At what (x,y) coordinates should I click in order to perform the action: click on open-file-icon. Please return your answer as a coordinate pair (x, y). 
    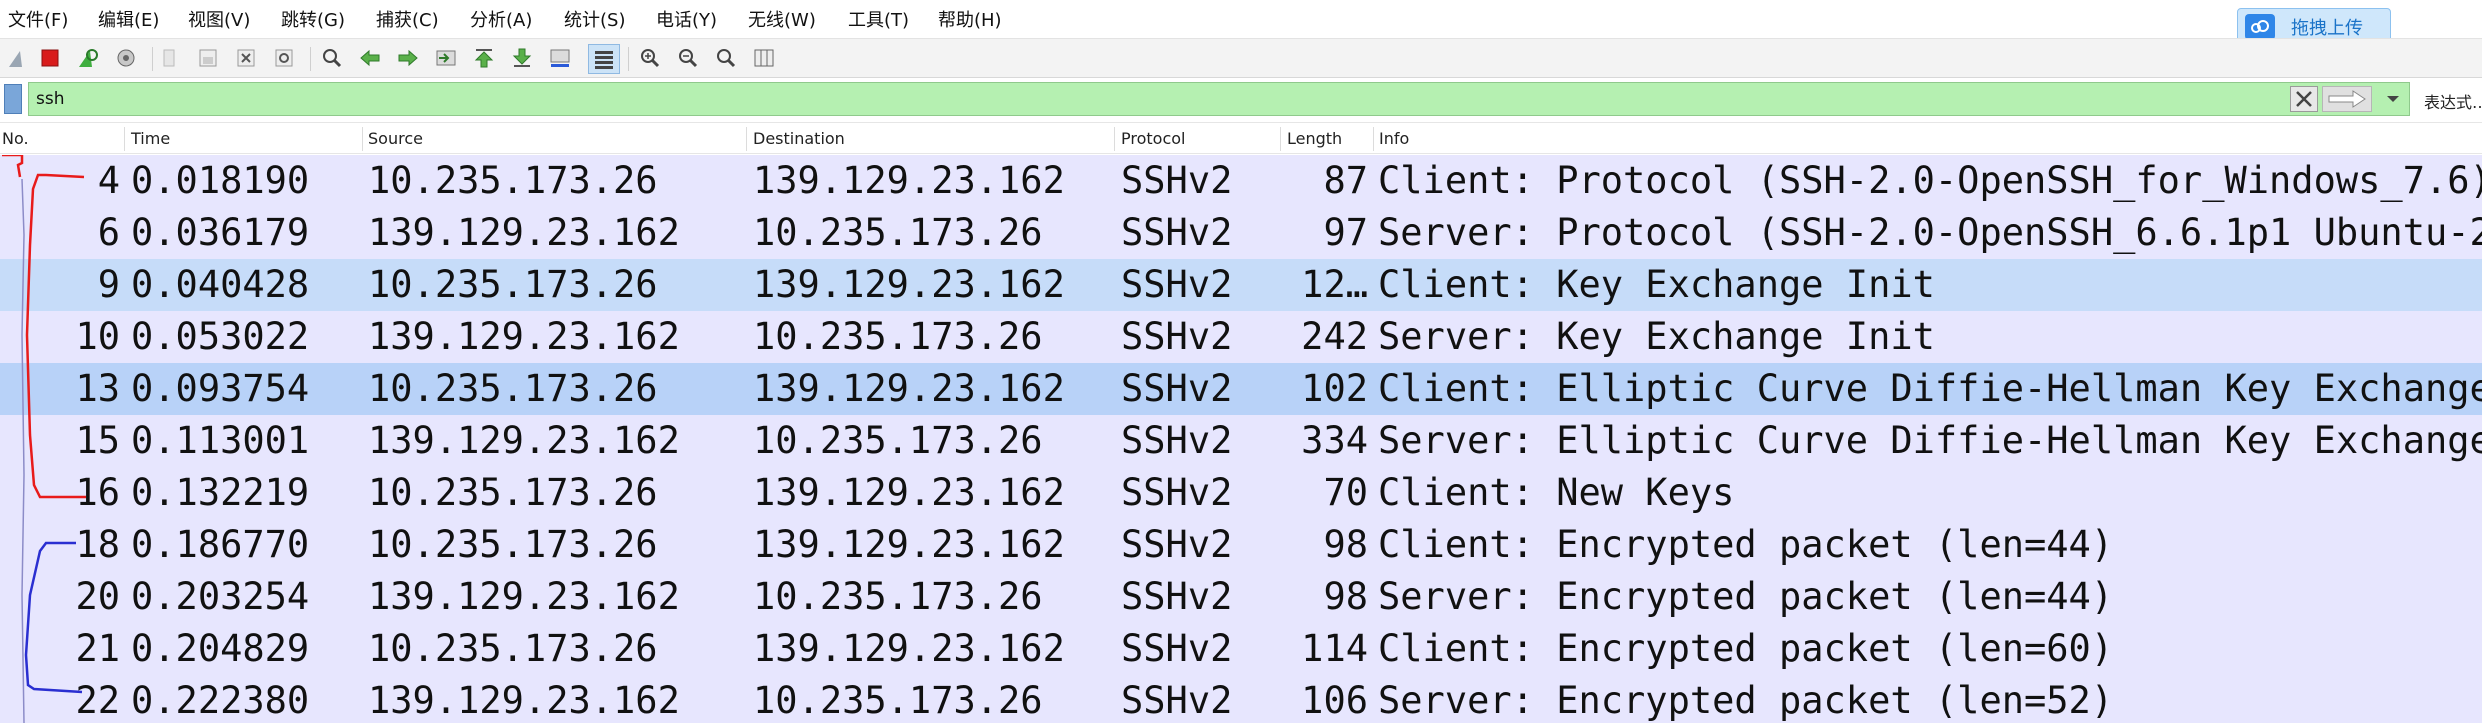
    Looking at the image, I should click on (170, 58).